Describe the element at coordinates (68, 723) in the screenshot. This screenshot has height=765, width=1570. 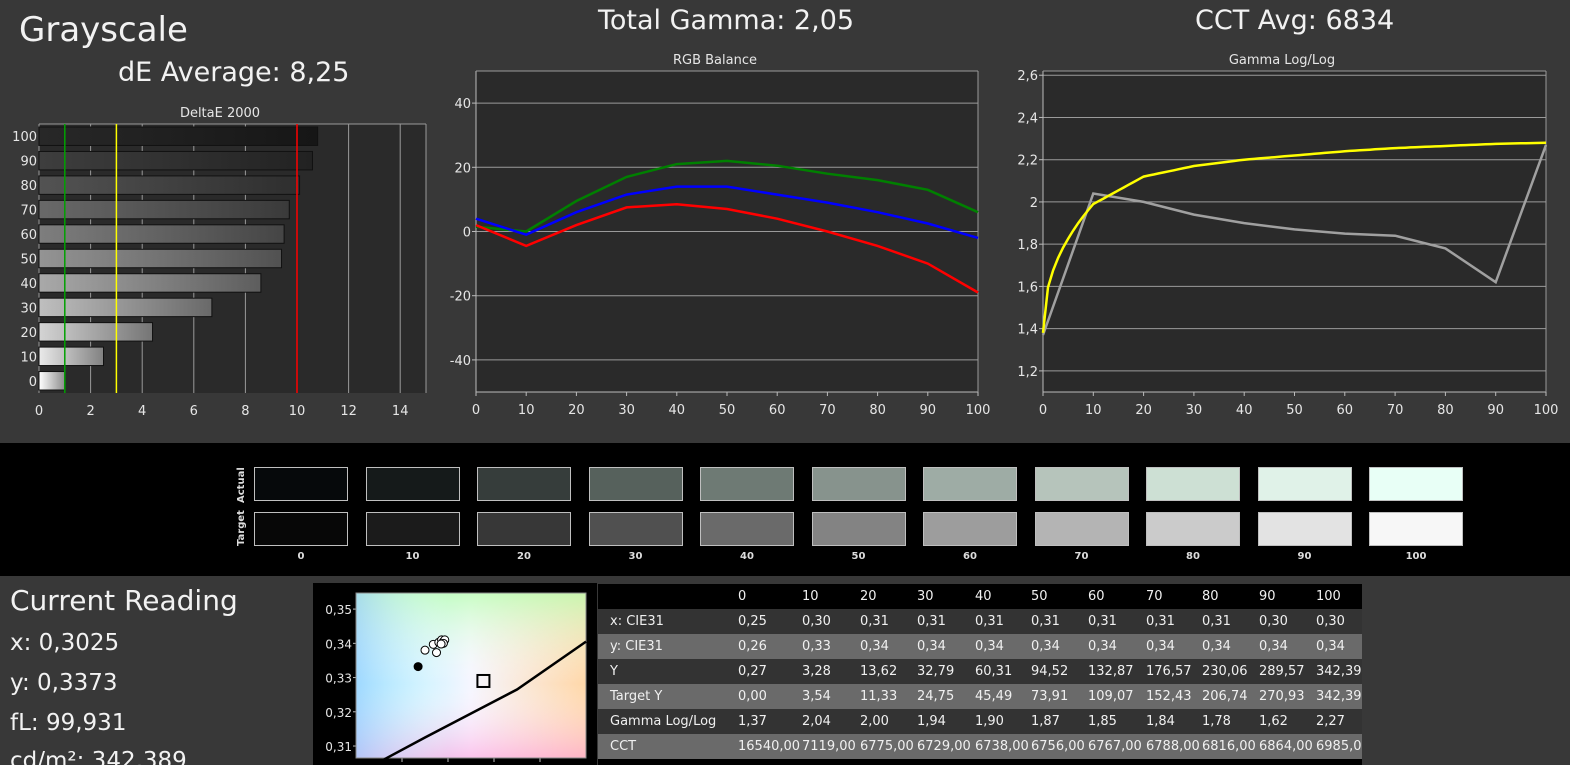
I see `reading-fl-value: fL: 99,931` at that location.